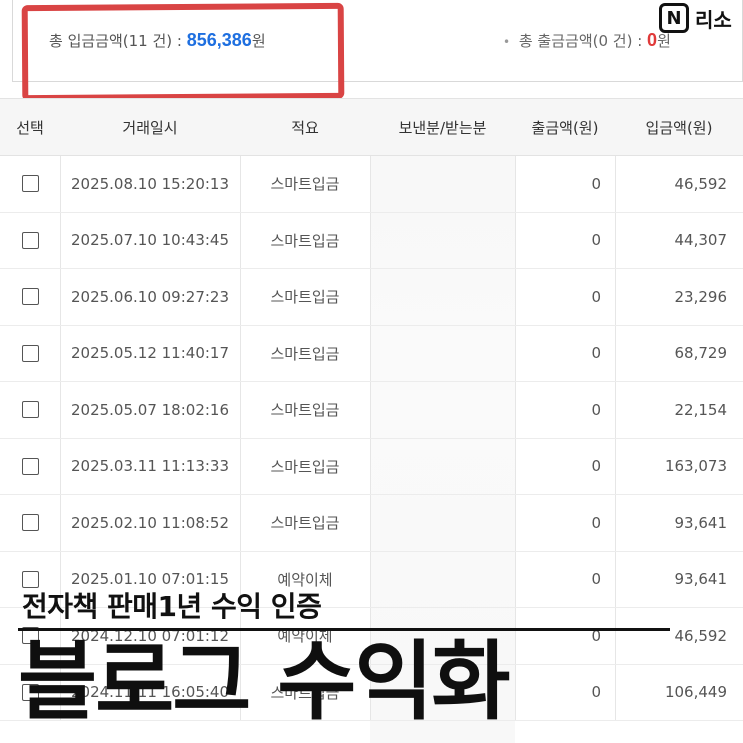 This screenshot has height=743, width=743. What do you see at coordinates (150, 353) in the screenshot?
I see `row-date: 2025.05.12 11:40:17` at bounding box center [150, 353].